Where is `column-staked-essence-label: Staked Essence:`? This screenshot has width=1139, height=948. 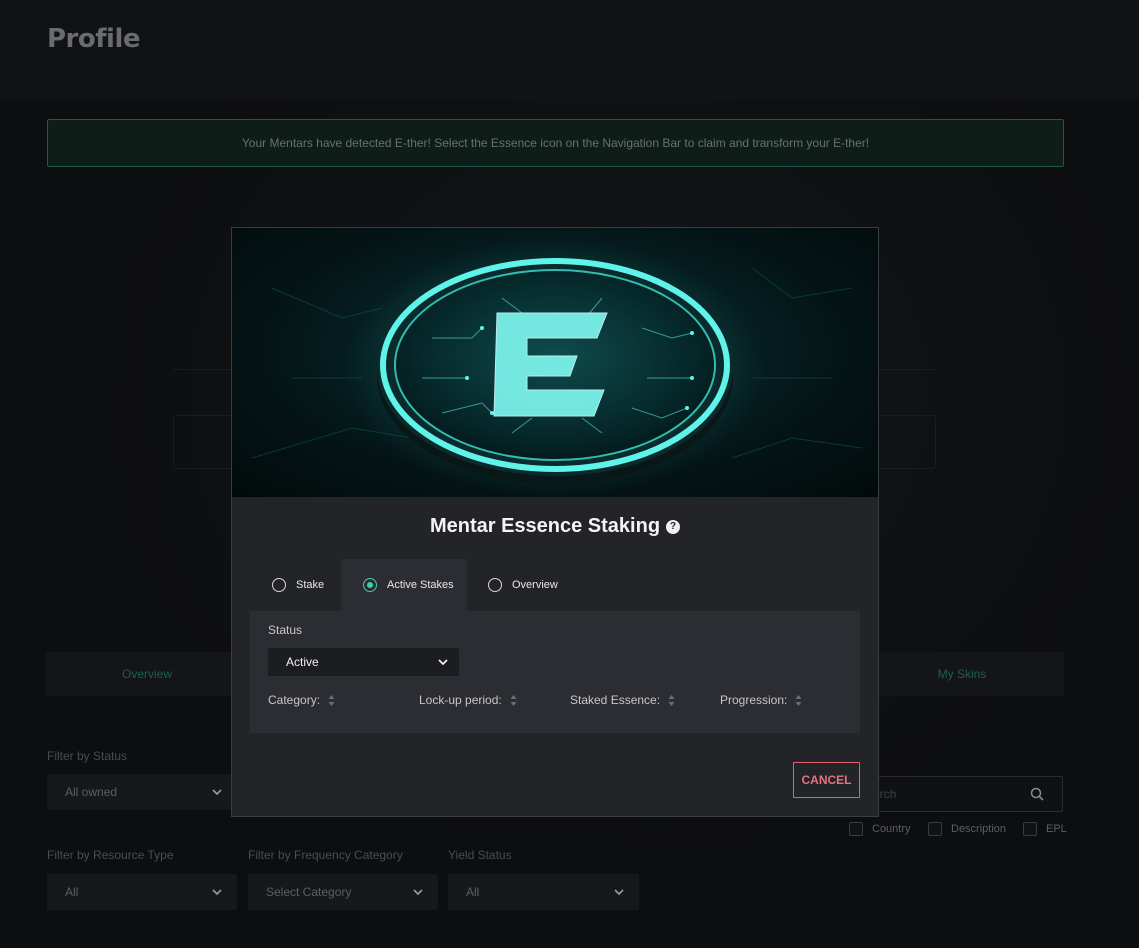
column-staked-essence-label: Staked Essence: is located at coordinates (615, 700).